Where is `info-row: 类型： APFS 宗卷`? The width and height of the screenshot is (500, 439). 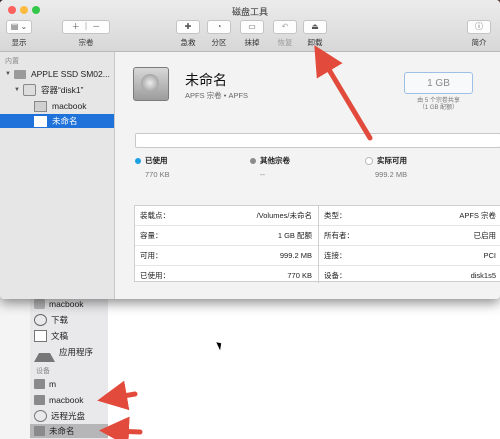
info-row: 类型： APFS 宗卷 is located at coordinates (409, 216).